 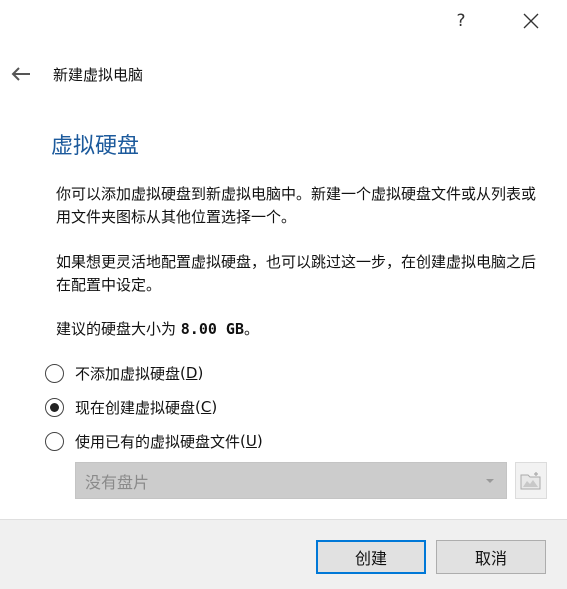 I want to click on radio-button-checked, so click(x=54, y=407).